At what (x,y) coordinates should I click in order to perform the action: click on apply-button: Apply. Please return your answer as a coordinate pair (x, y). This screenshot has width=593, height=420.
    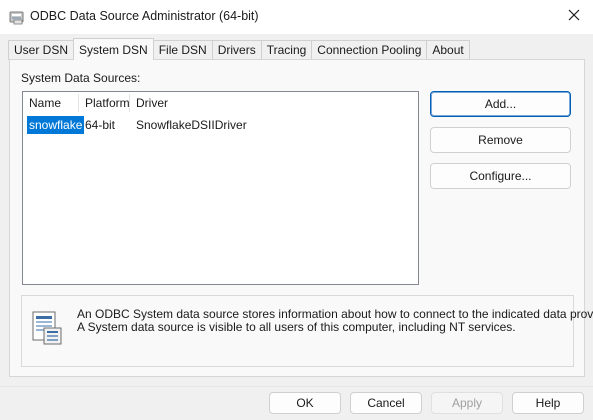
    Looking at the image, I should click on (467, 403).